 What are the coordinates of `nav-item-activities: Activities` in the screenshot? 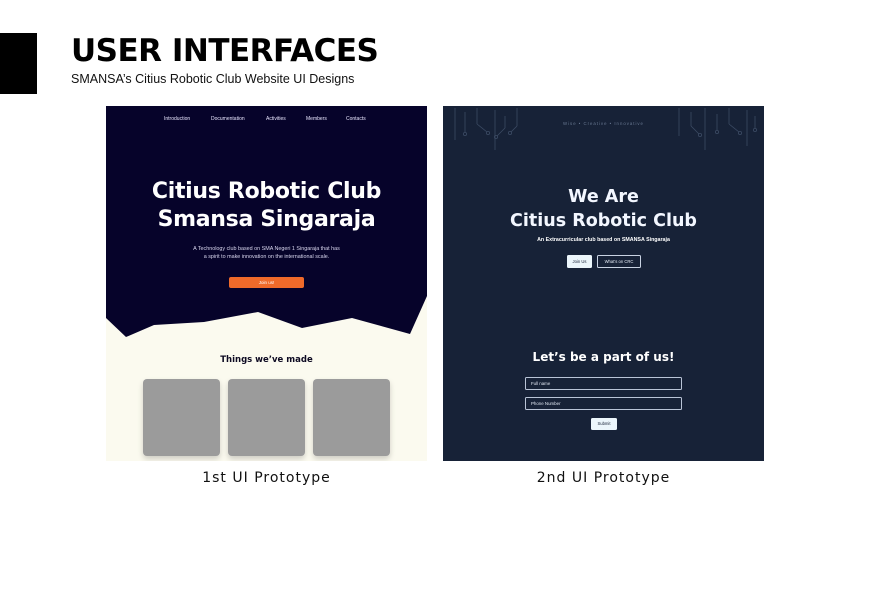 It's located at (276, 119).